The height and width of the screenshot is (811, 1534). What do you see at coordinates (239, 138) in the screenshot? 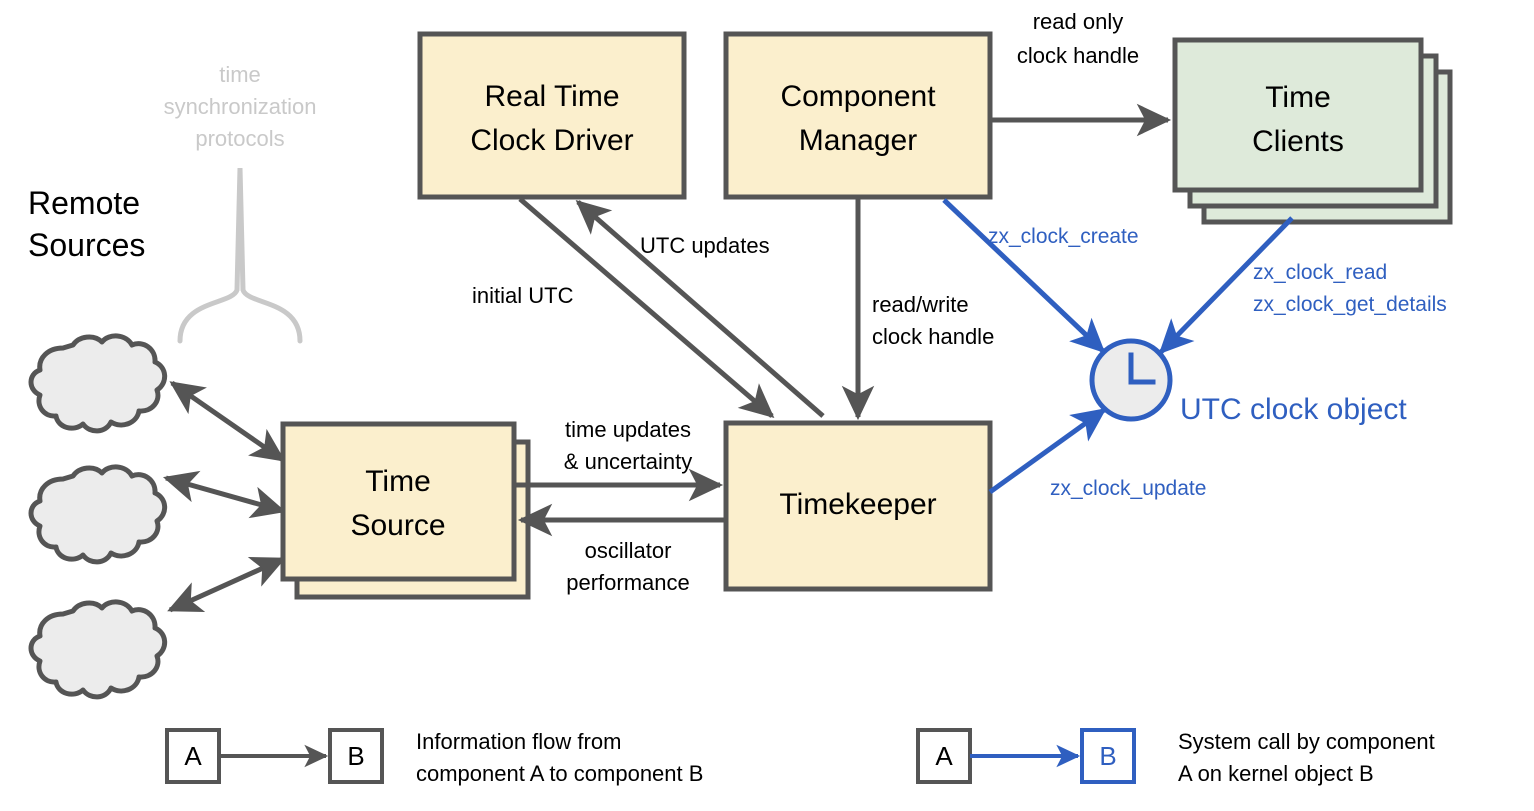
I see `sync-protocols-line3: protocols` at bounding box center [239, 138].